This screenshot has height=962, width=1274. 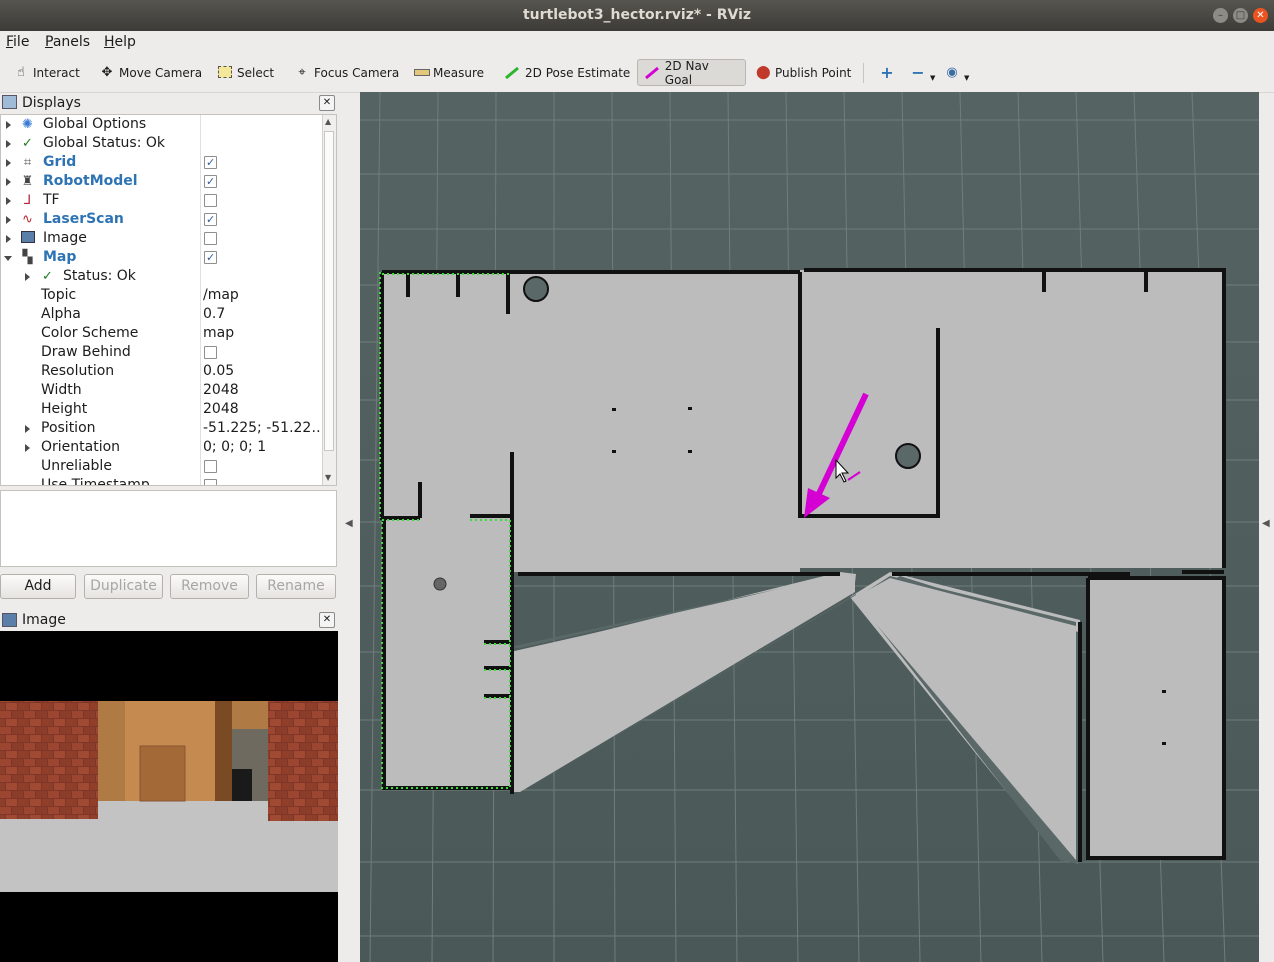 What do you see at coordinates (44, 620) in the screenshot?
I see `image-panel-title: Image` at bounding box center [44, 620].